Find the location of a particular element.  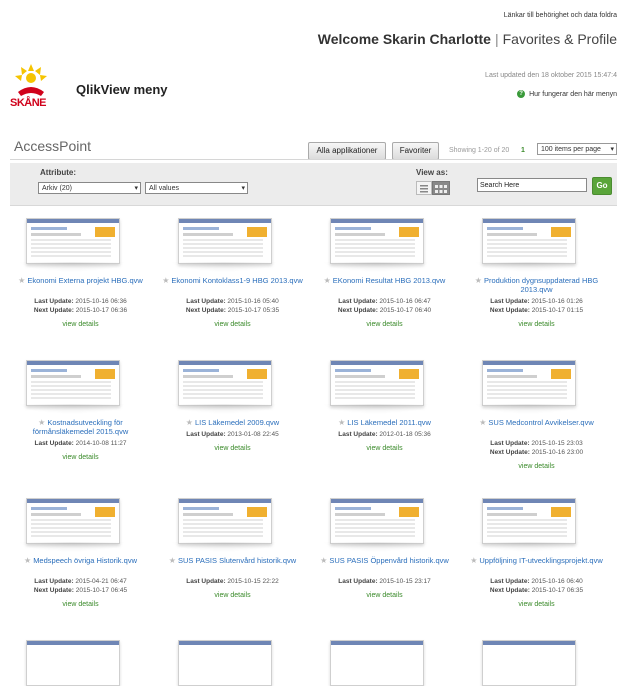

search-input: Search Here is located at coordinates (532, 185).